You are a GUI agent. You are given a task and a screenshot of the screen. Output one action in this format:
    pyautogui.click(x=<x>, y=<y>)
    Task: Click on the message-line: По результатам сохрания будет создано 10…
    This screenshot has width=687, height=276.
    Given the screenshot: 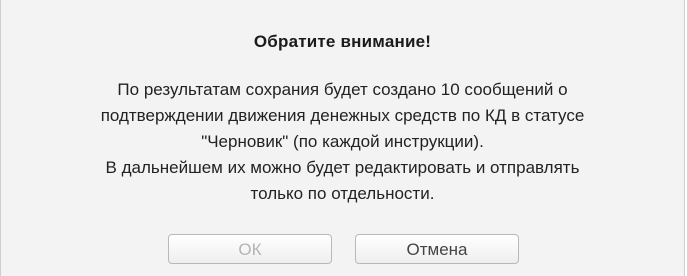 What is the action you would take?
    pyautogui.click(x=342, y=89)
    